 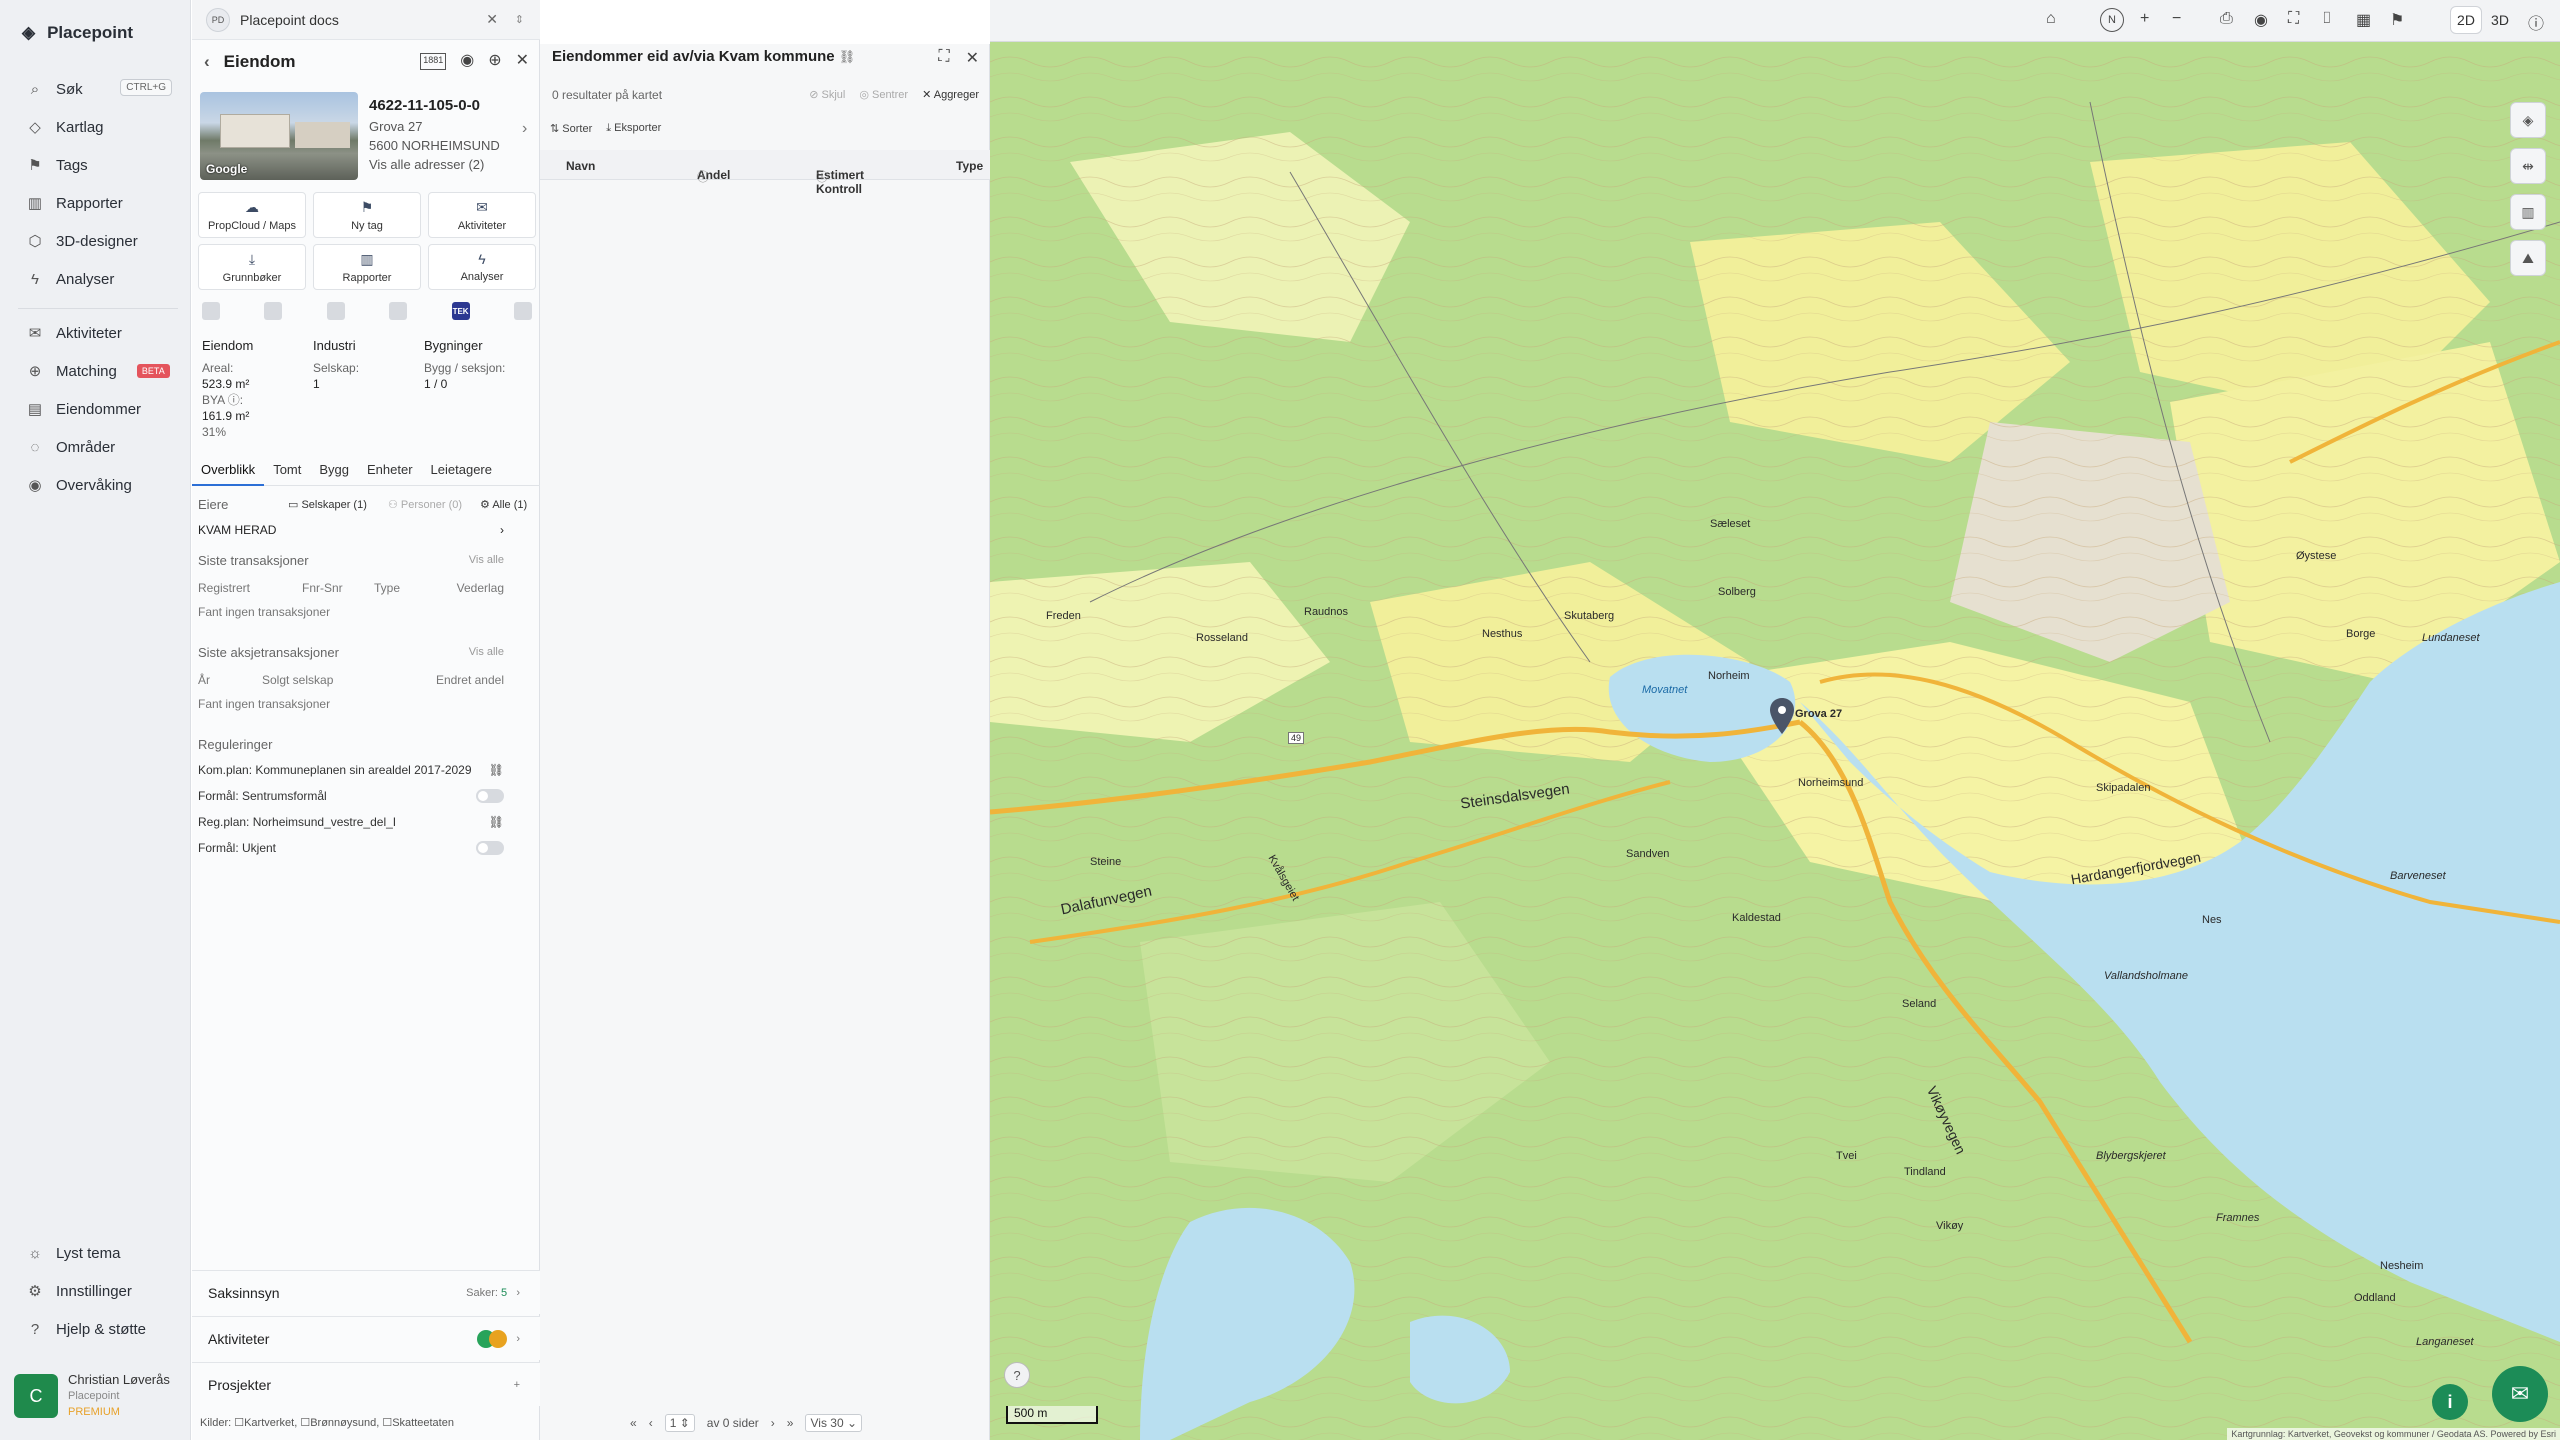 I want to click on nav-aktiviteter: ✉ Aktiviteter, so click(x=95, y=333).